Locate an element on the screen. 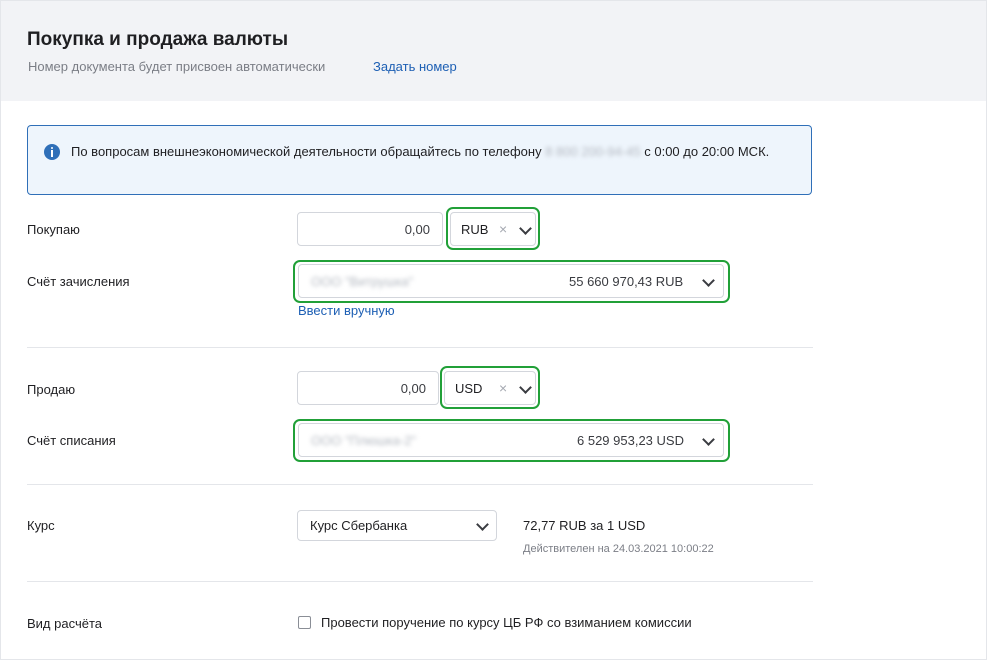  buy-amount-input: 0,00 is located at coordinates (370, 229).